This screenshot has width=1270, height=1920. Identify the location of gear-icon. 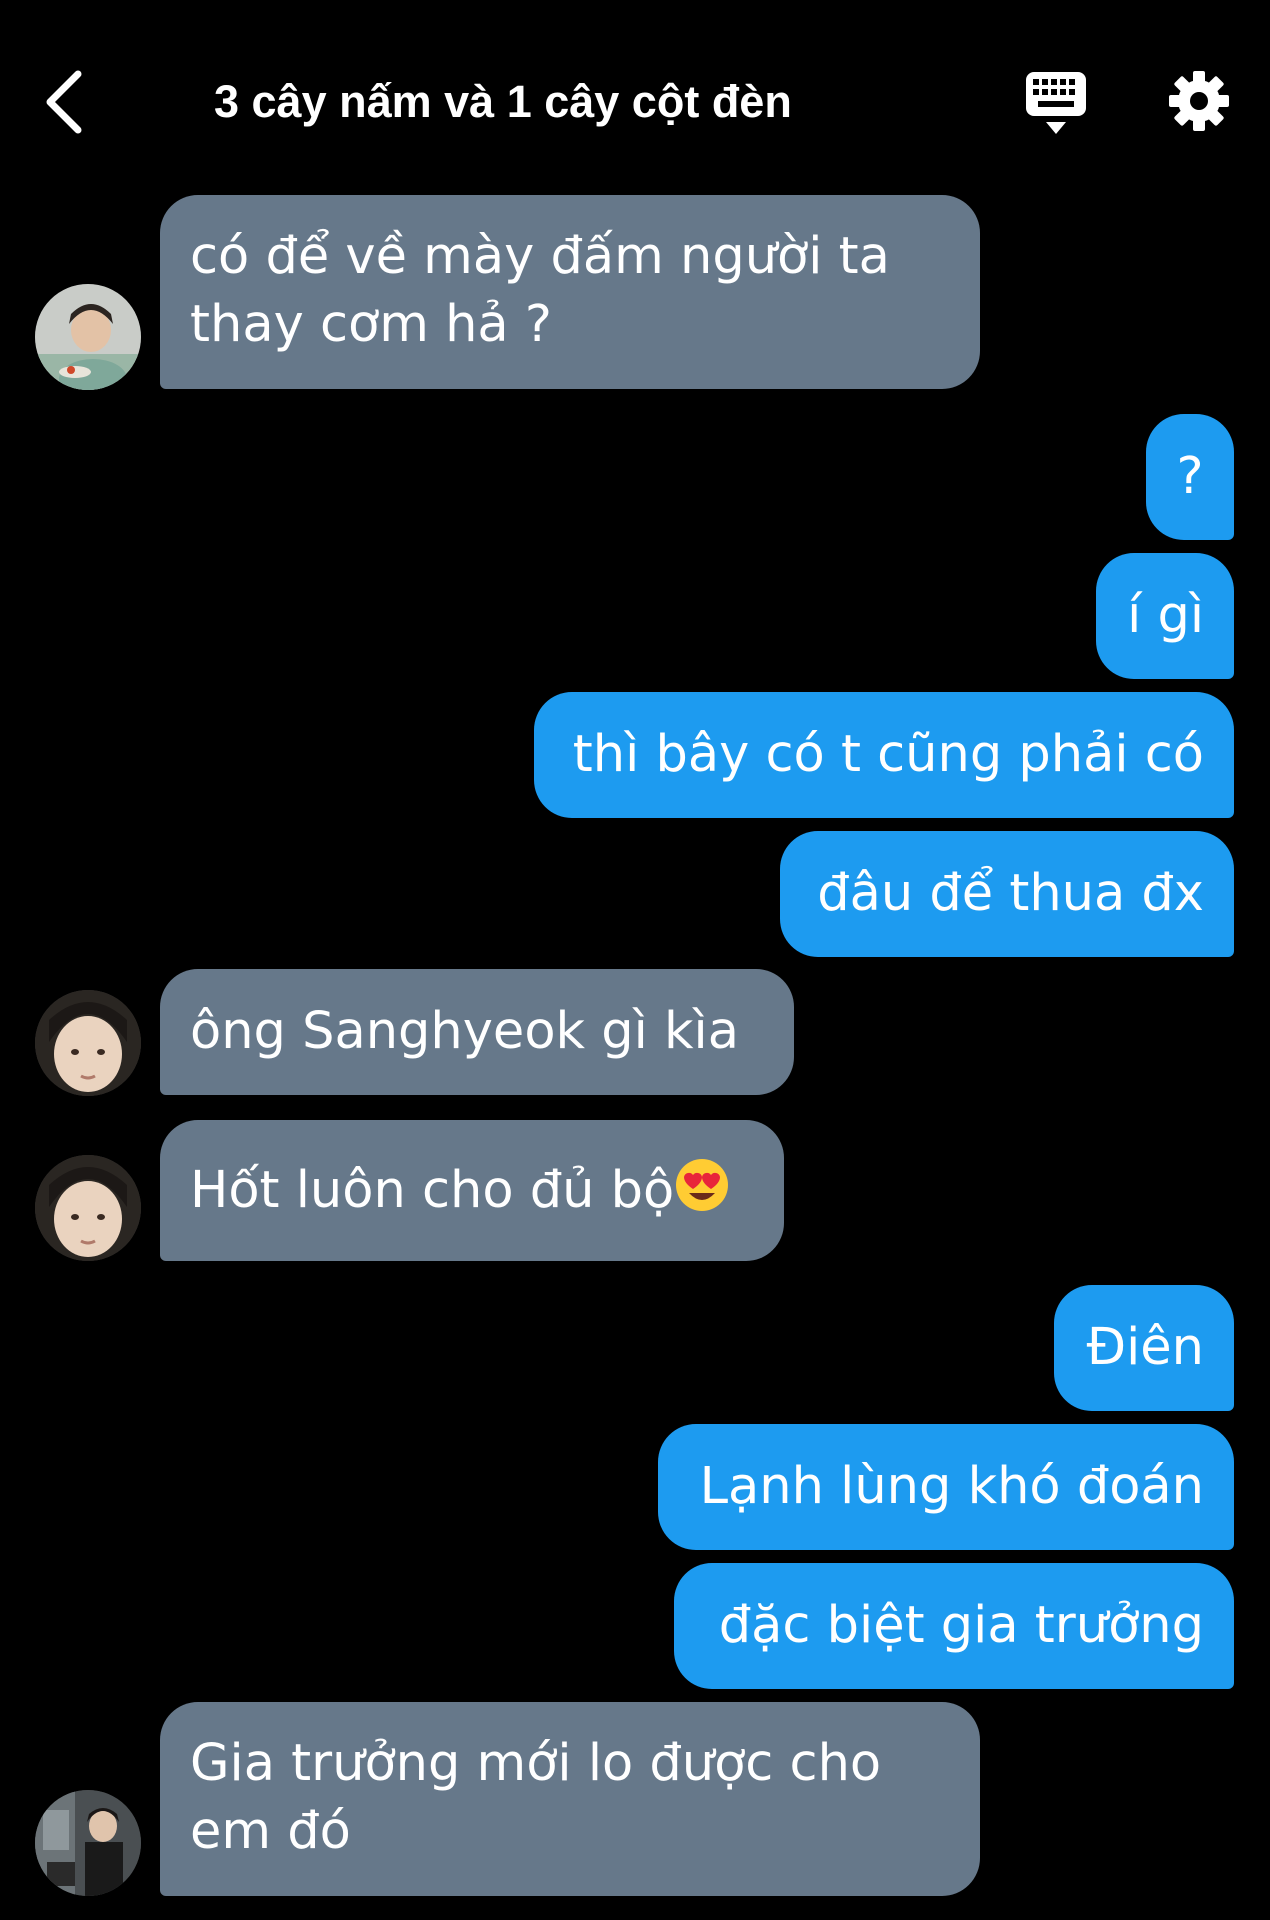
(1199, 101).